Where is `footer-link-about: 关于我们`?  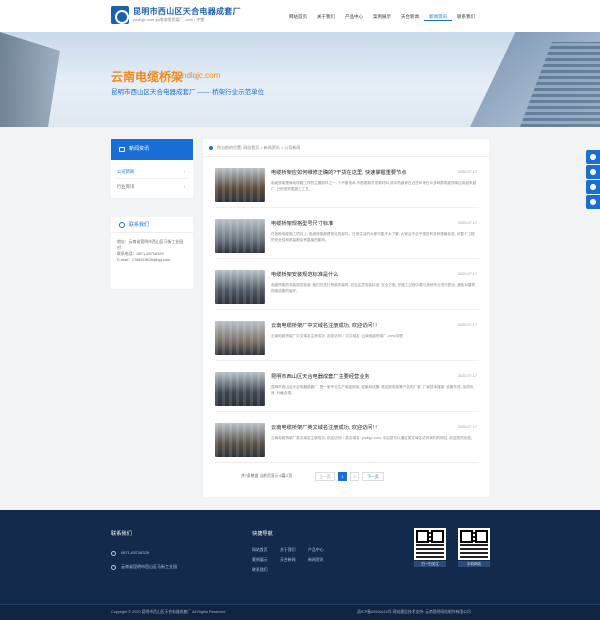
footer-link-about: 关于我们 is located at coordinates (288, 550).